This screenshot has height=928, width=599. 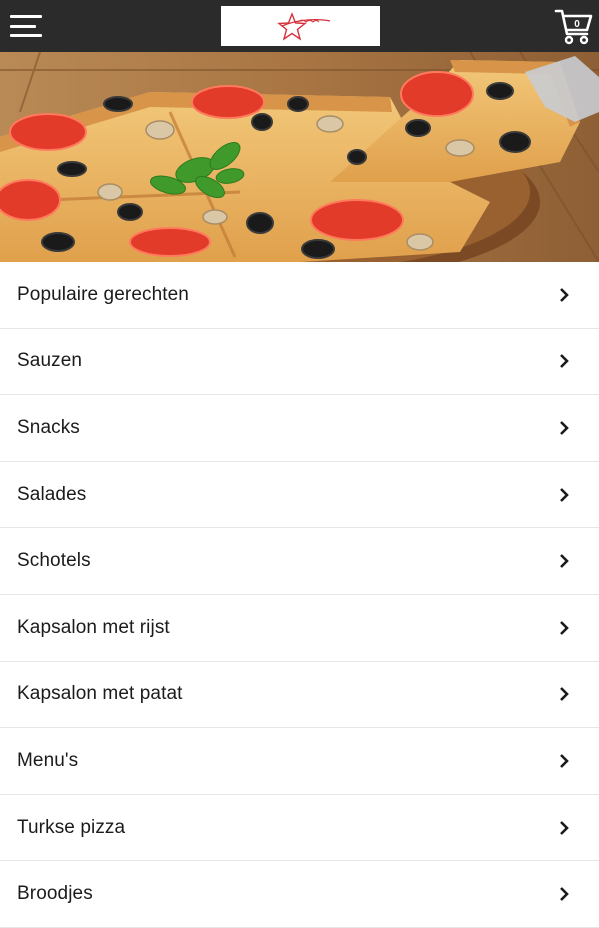 I want to click on category-label: Menu's, so click(x=48, y=760).